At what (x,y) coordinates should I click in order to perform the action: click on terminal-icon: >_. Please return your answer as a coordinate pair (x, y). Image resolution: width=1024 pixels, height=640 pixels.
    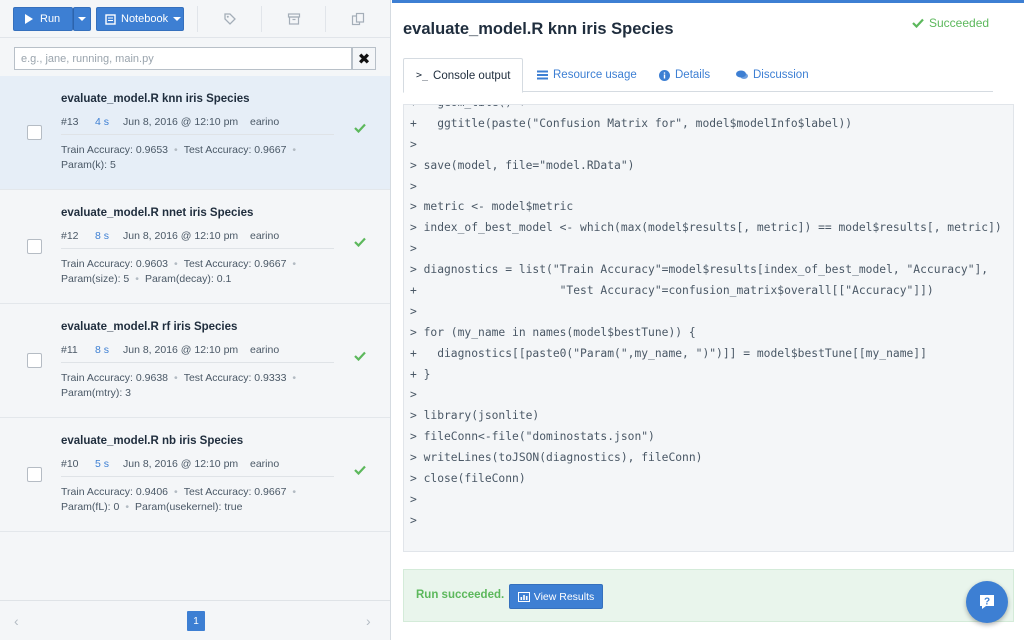
    Looking at the image, I should click on (422, 75).